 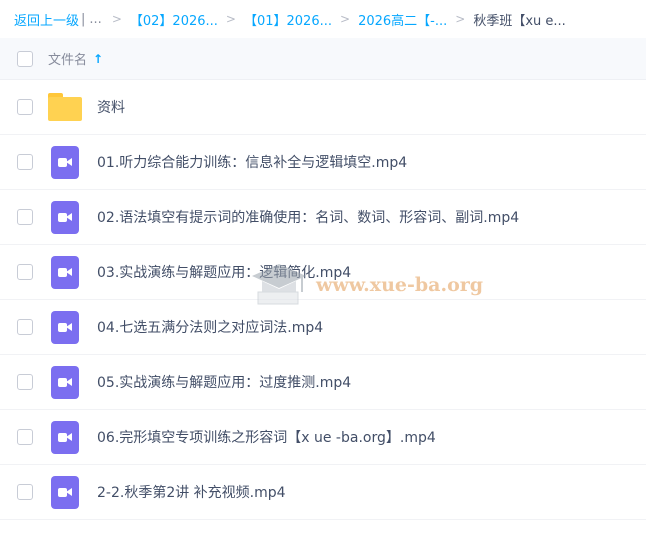 What do you see at coordinates (323, 492) in the screenshot?
I see `list-item: 2-2.秋季第2讲 补充视频.mp4` at bounding box center [323, 492].